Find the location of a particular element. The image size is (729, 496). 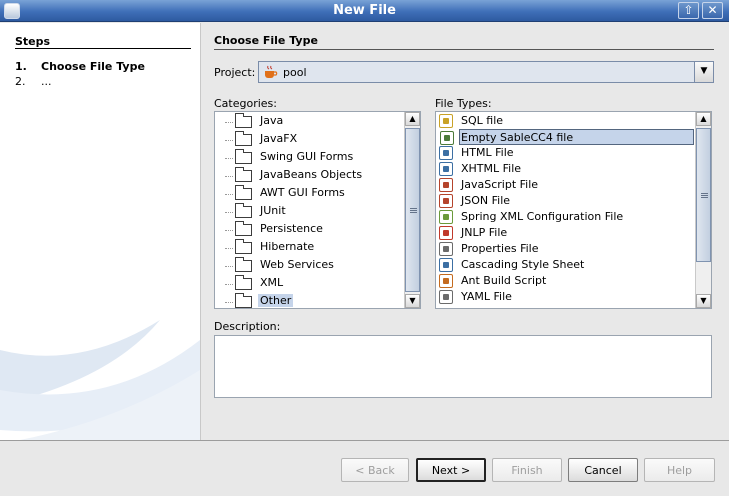

file-type-item: Ant Build Script is located at coordinates (565, 281).